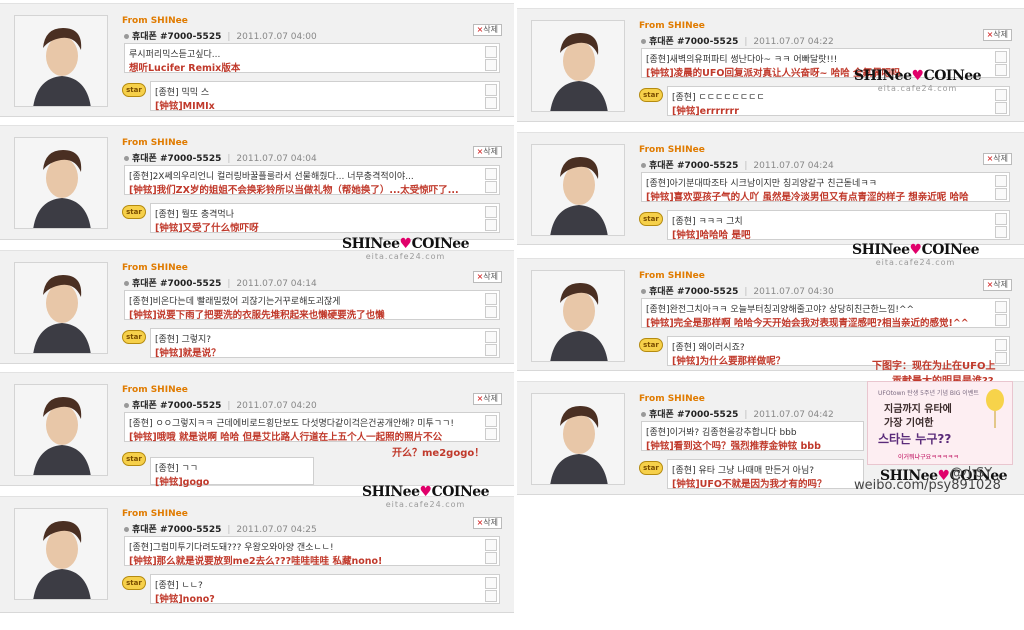 This screenshot has height=630, width=1024. I want to click on timestamp: 2011.07.07 04:30, so click(793, 292).